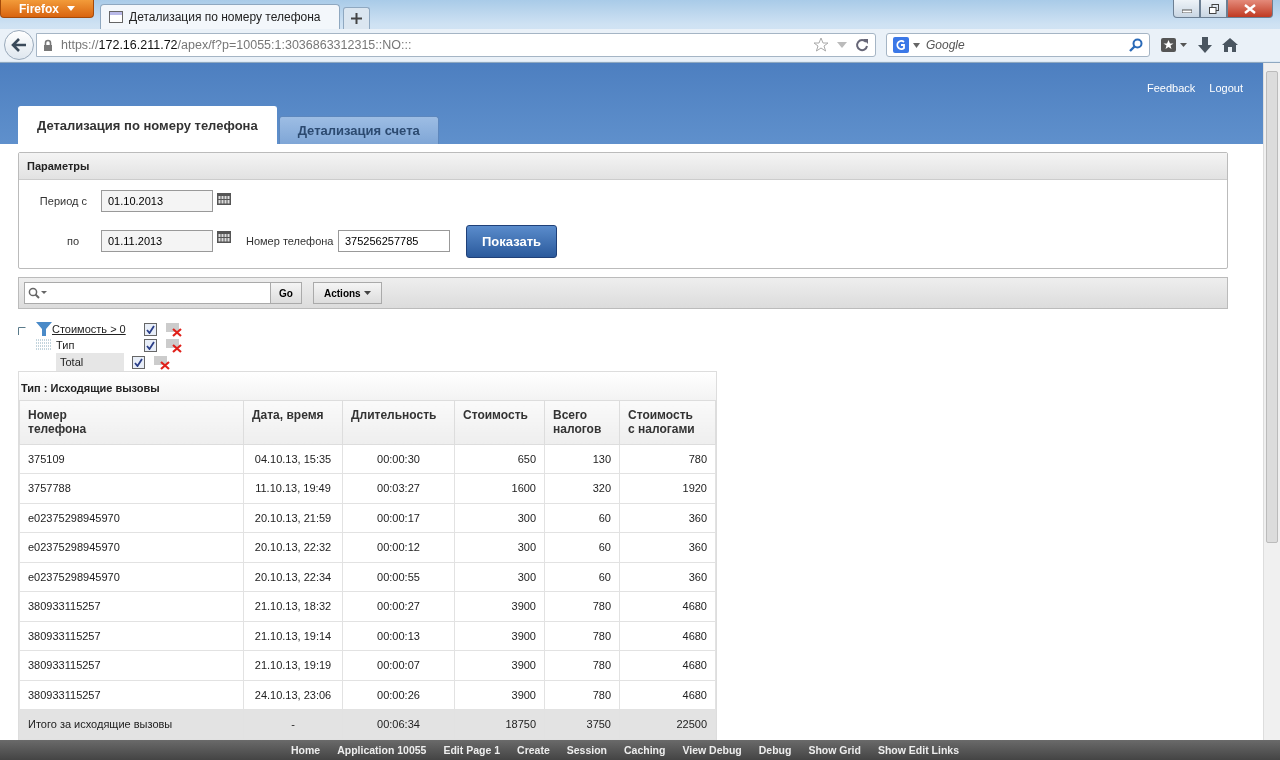 This screenshot has width=1280, height=760. I want to click on developer-link: View Debug, so click(712, 750).